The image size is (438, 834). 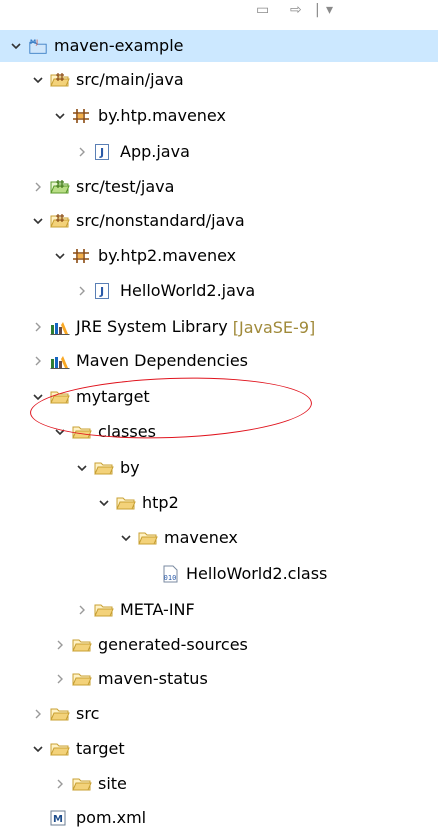 What do you see at coordinates (257, 573) in the screenshot?
I see `tree-item-label: HelloWorld2.class` at bounding box center [257, 573].